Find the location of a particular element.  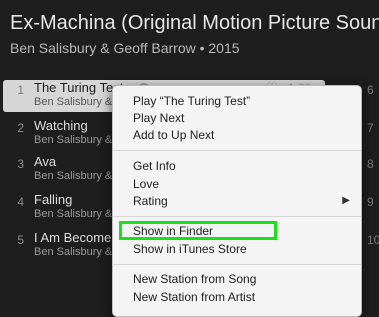

menu-item-rating: Rating is located at coordinates (238, 201).